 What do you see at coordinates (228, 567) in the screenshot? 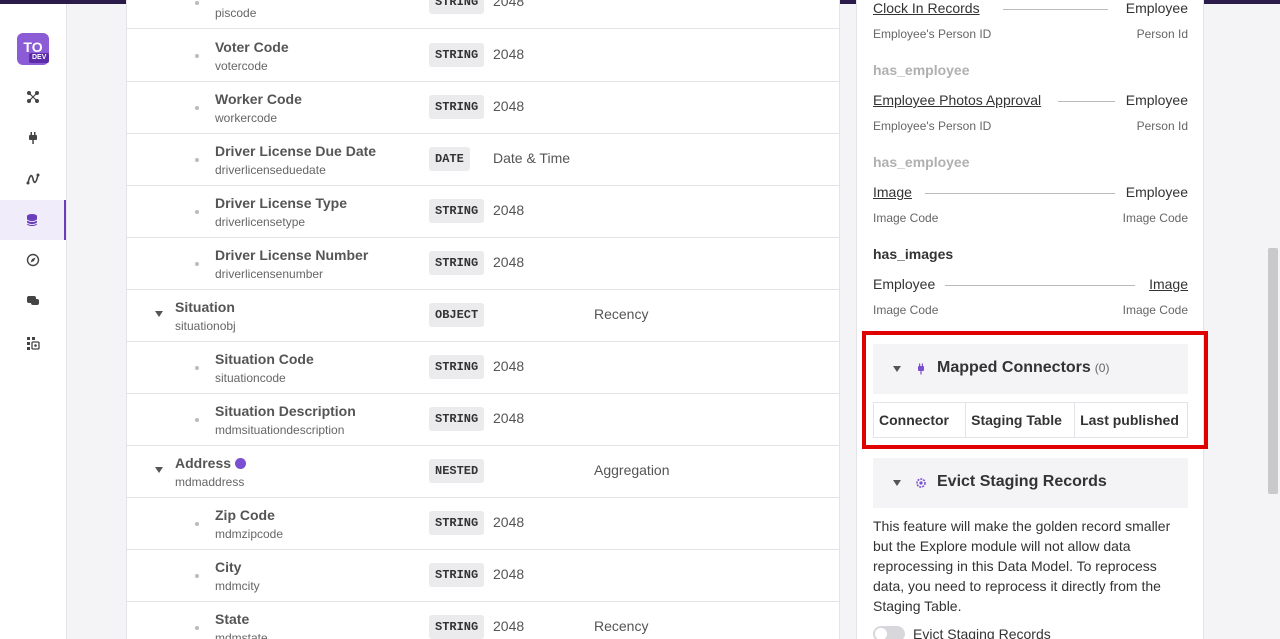
I see `field-name: City` at bounding box center [228, 567].